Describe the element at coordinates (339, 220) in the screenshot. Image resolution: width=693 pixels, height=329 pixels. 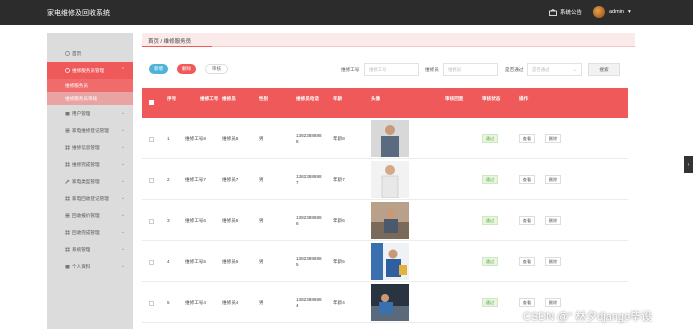
I see `cell-age: 年龄6` at that location.